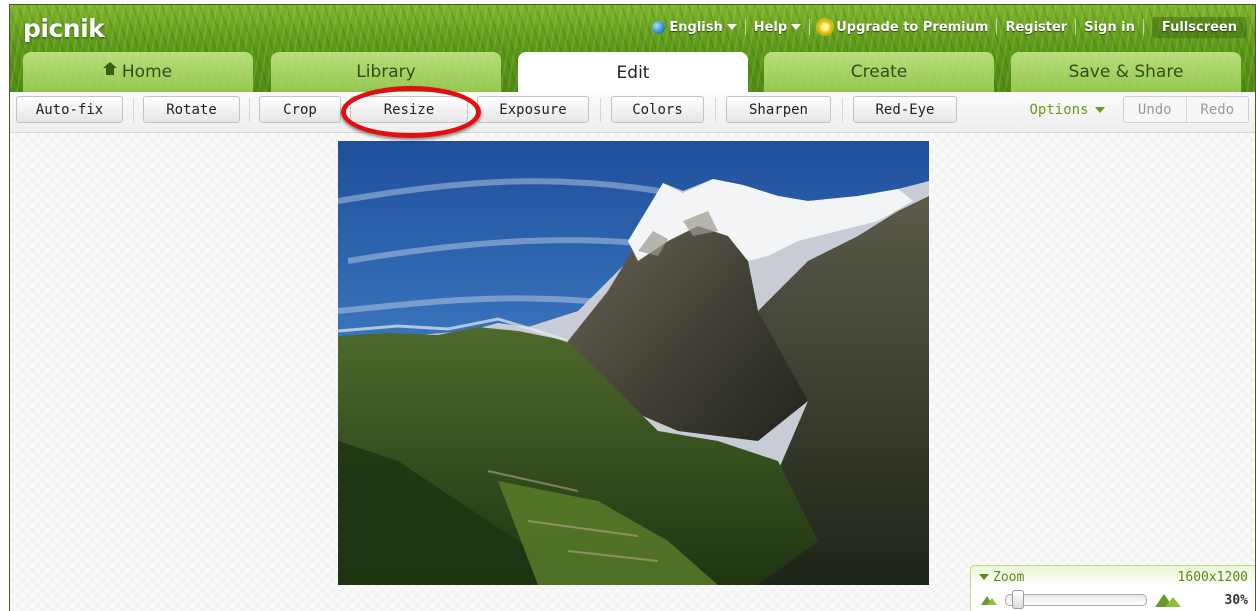 The image size is (1256, 611). Describe the element at coordinates (1036, 27) in the screenshot. I see `register-link: Register` at that location.